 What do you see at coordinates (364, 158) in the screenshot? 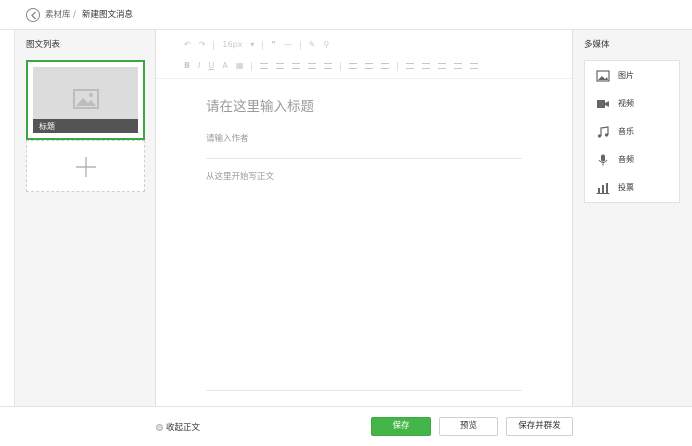
I see `author-divider` at bounding box center [364, 158].